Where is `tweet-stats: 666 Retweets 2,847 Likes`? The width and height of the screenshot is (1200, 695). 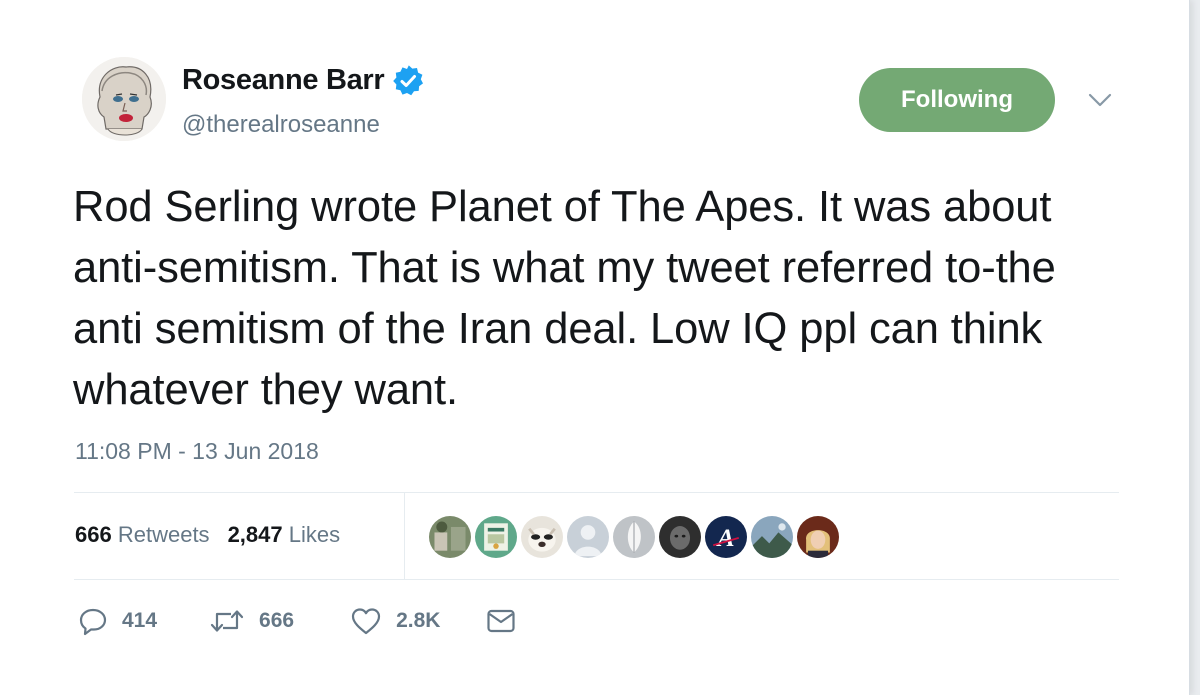 tweet-stats: 666 Retweets 2,847 Likes is located at coordinates (207, 535).